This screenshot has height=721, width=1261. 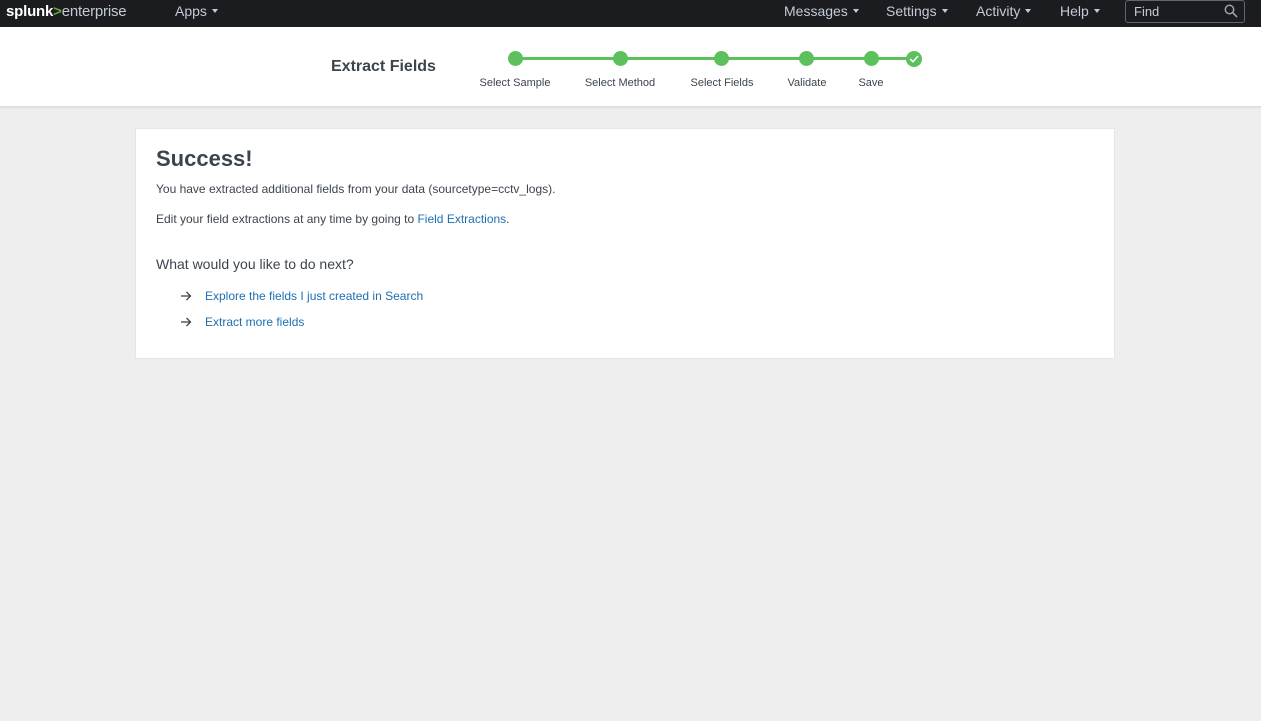 What do you see at coordinates (721, 58) in the screenshot?
I see `step-dot-select-fields` at bounding box center [721, 58].